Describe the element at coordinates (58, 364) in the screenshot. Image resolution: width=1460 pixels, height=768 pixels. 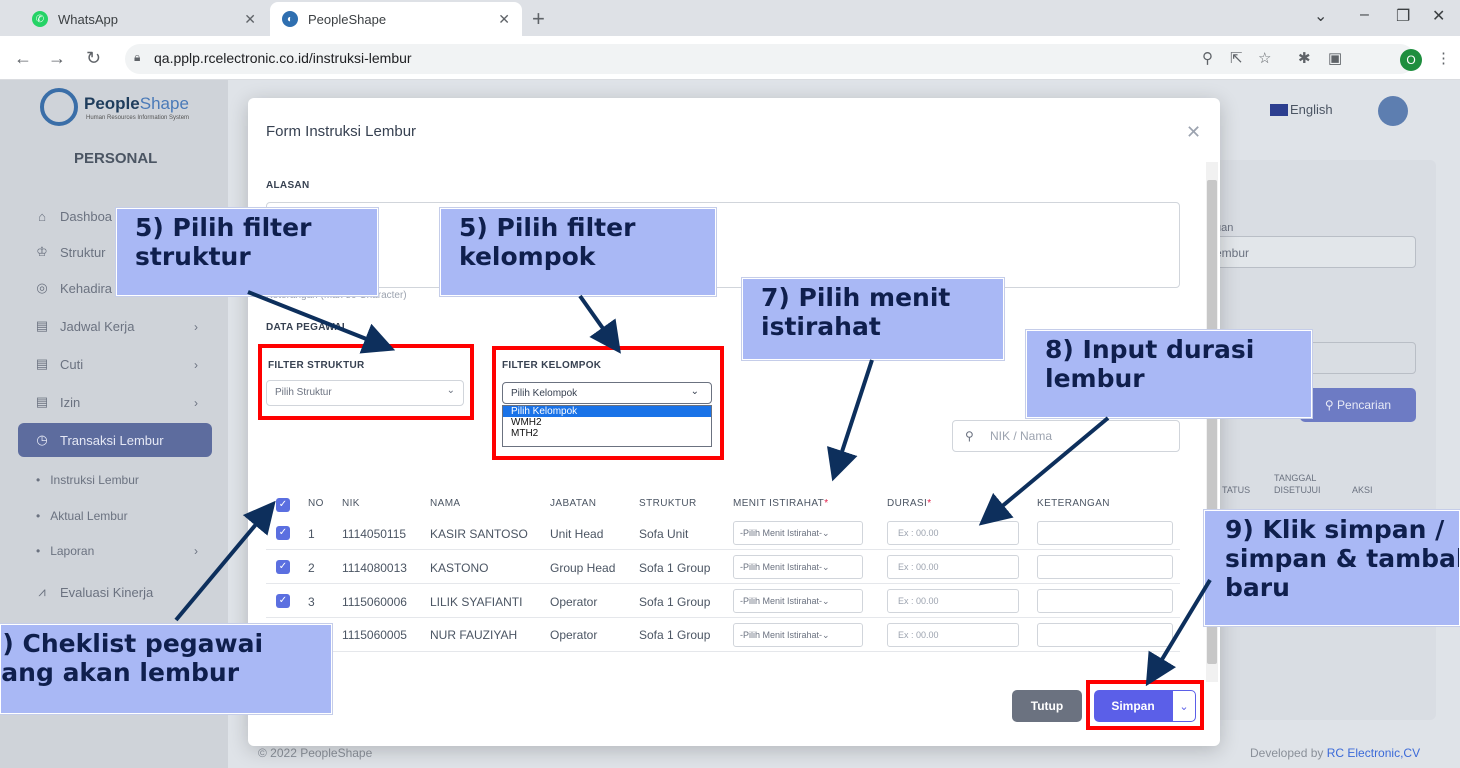
I see `sidebar-item-cuti: ▤ Cuti` at that location.